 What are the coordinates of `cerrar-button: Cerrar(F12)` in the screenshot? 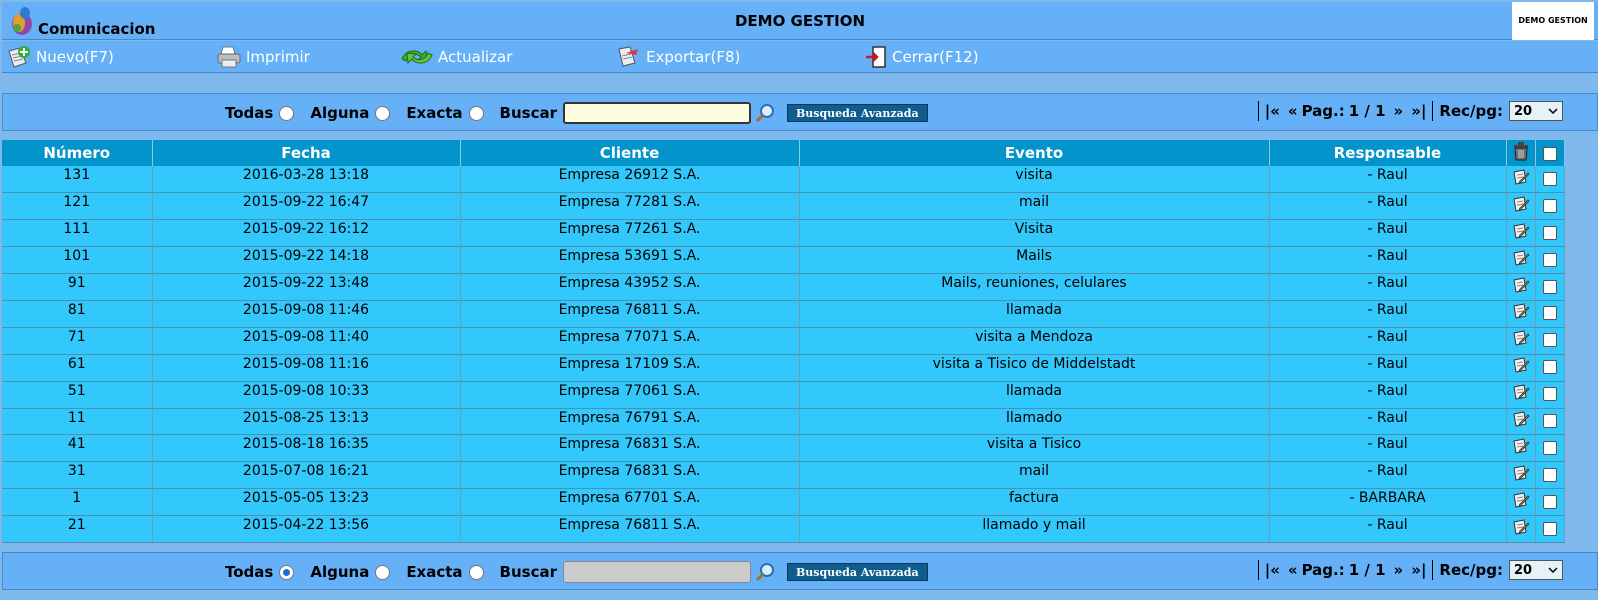 It's located at (921, 57).